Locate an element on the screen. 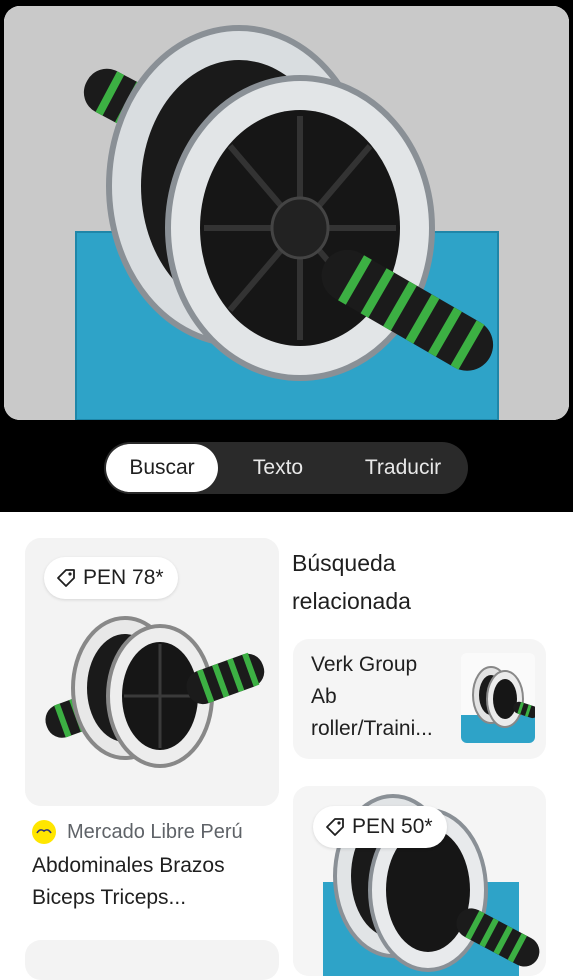 This screenshot has width=573, height=980. tab-traducir: Traducir is located at coordinates (403, 468).